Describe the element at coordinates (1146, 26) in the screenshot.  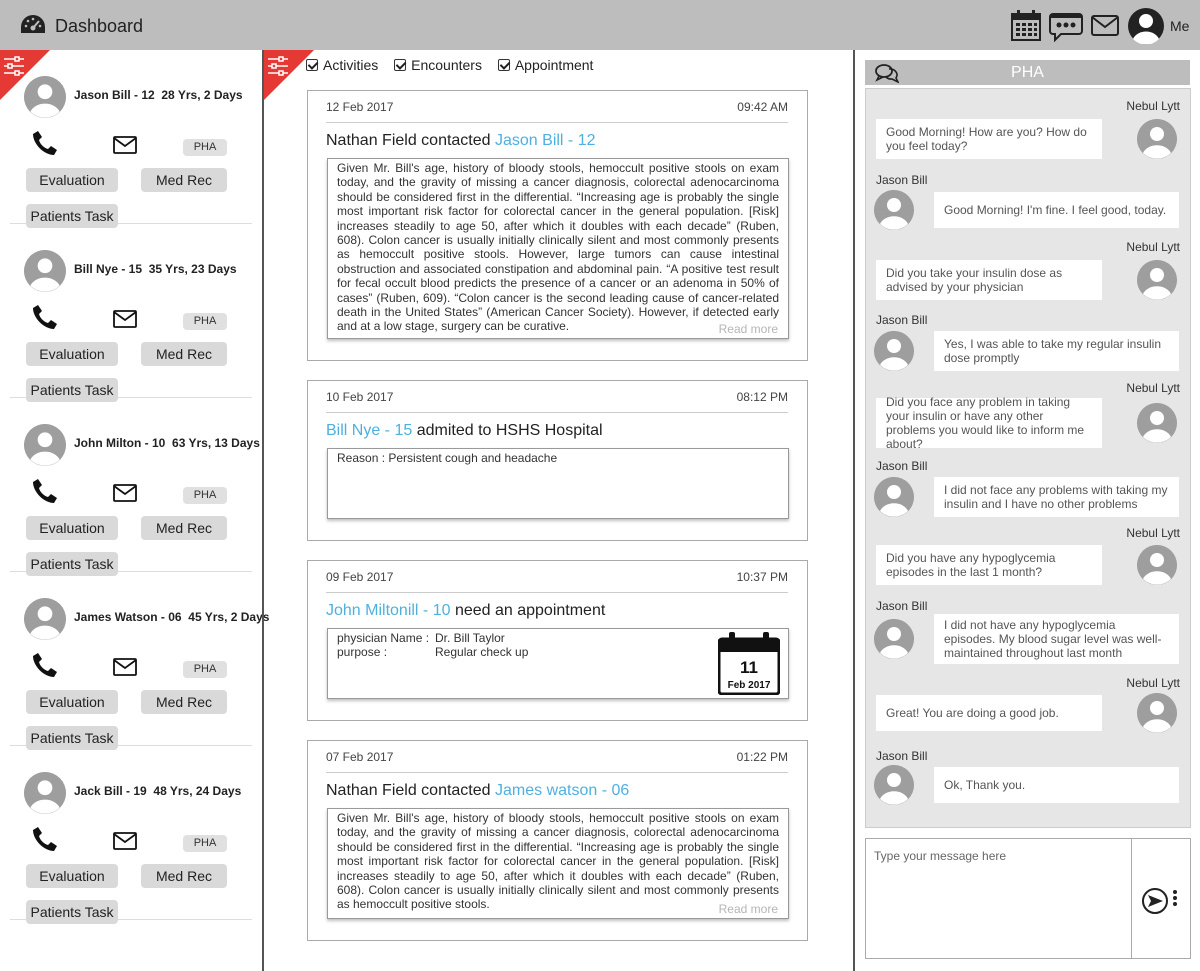
I see `user-avatar-icon` at that location.